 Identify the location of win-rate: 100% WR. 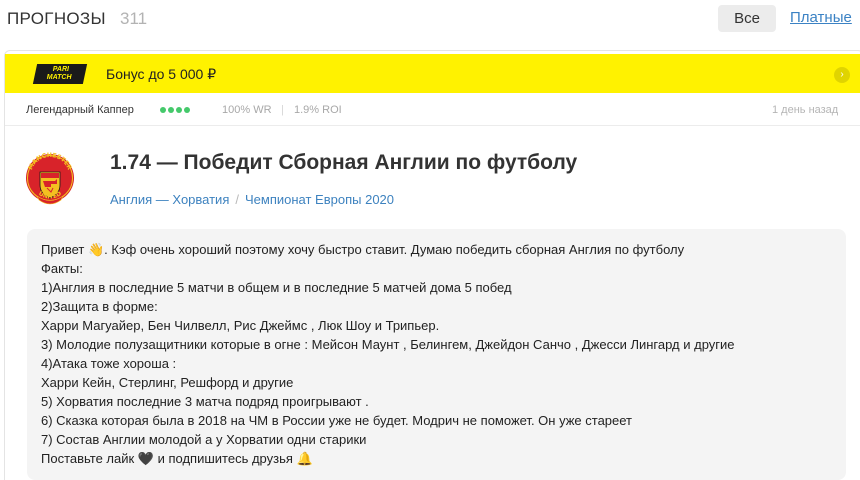
(247, 110).